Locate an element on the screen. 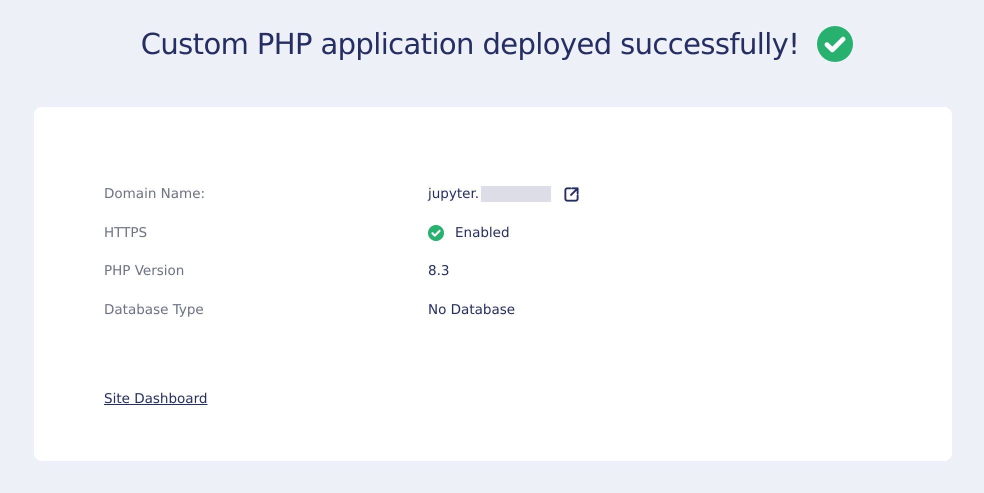 Image resolution: width=984 pixels, height=493 pixels. field-value: 8.3 is located at coordinates (439, 271).